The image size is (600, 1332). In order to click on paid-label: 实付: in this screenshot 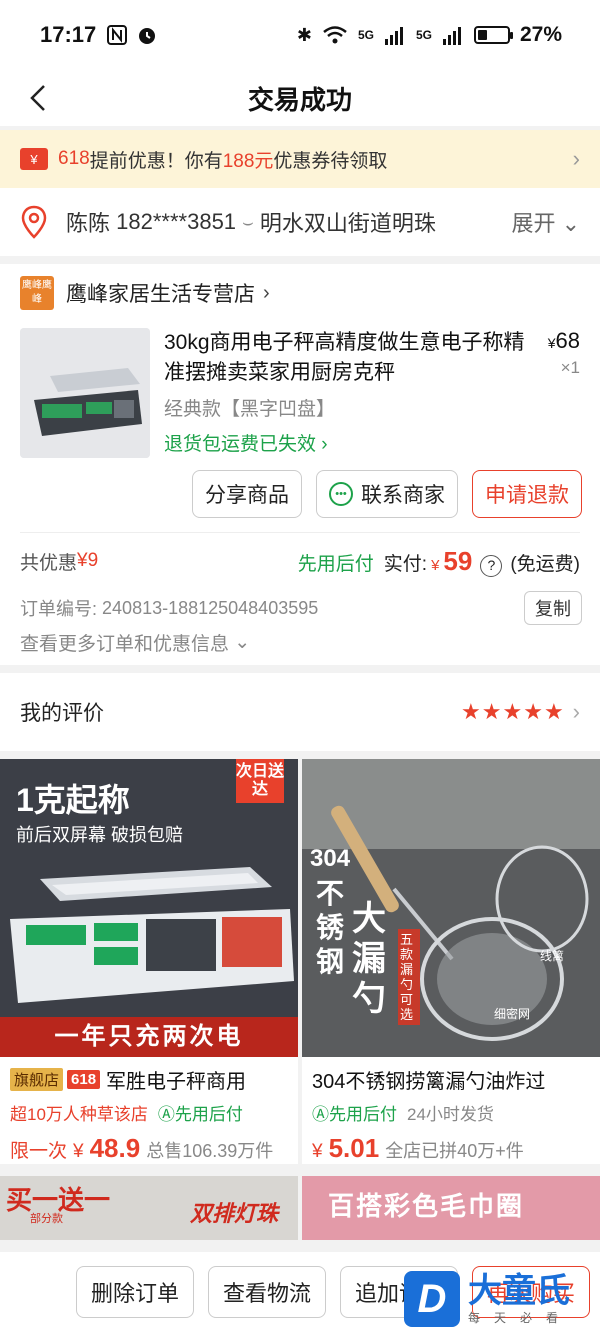, I will do `click(405, 564)`.